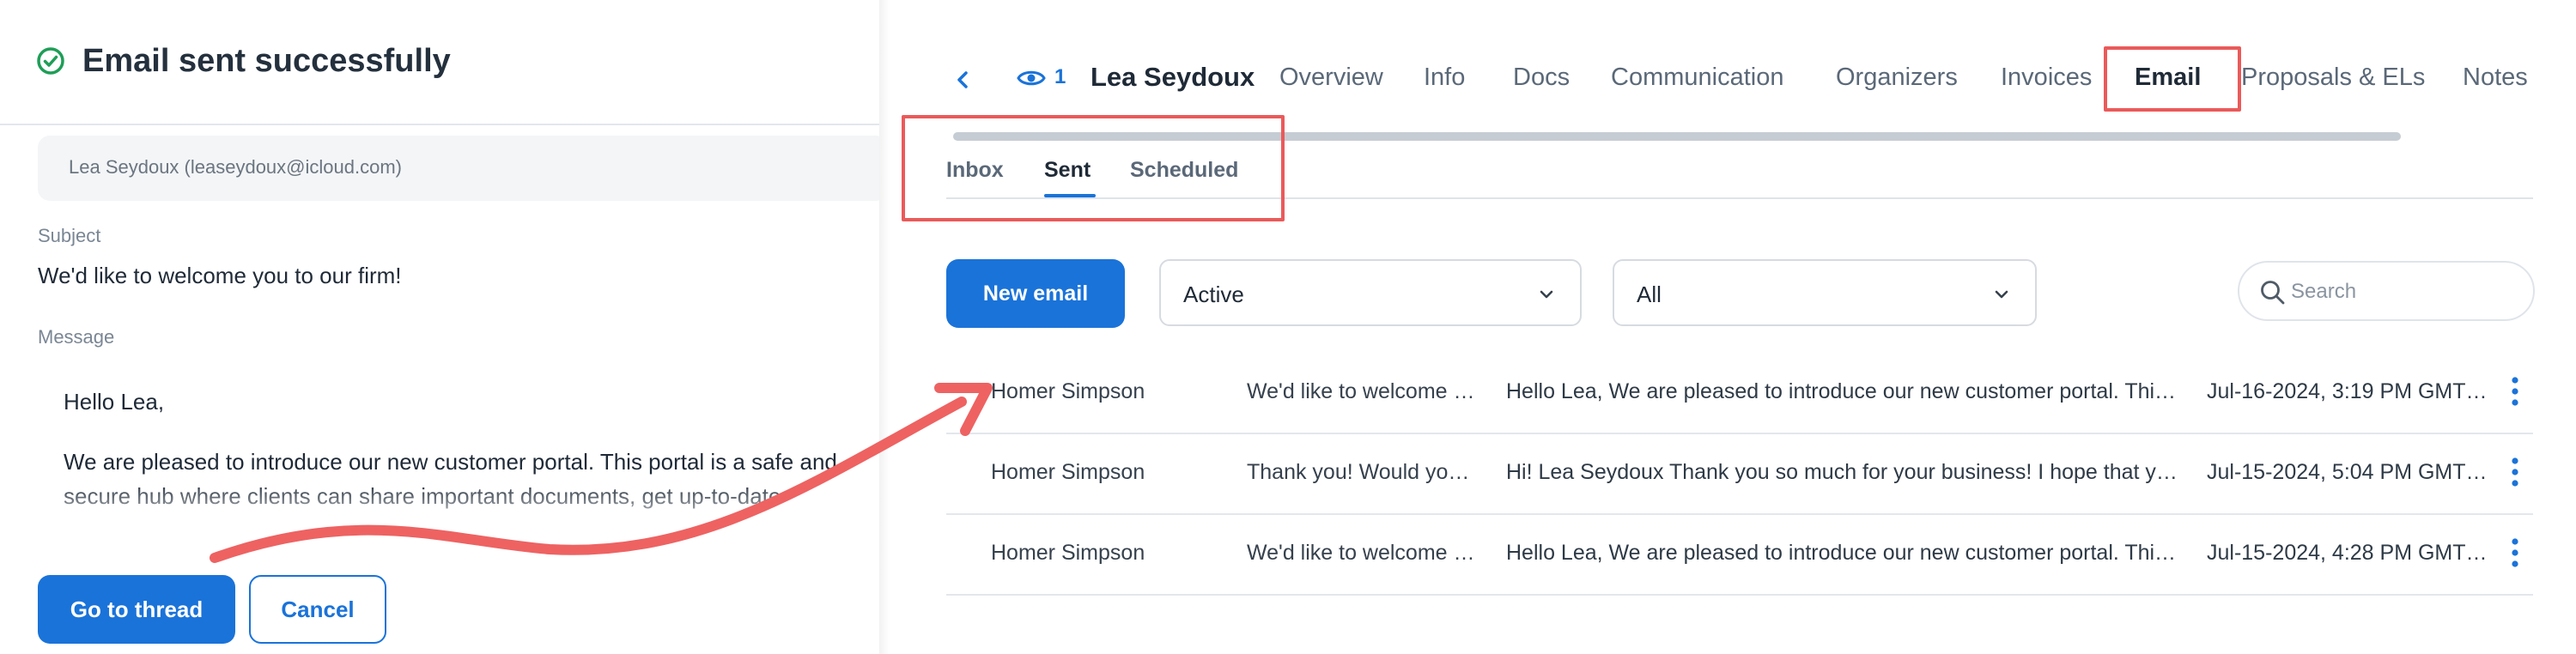  What do you see at coordinates (236, 167) in the screenshot?
I see `recipient-value: Lea Seydoux (leaseydoux@icloud.com)` at bounding box center [236, 167].